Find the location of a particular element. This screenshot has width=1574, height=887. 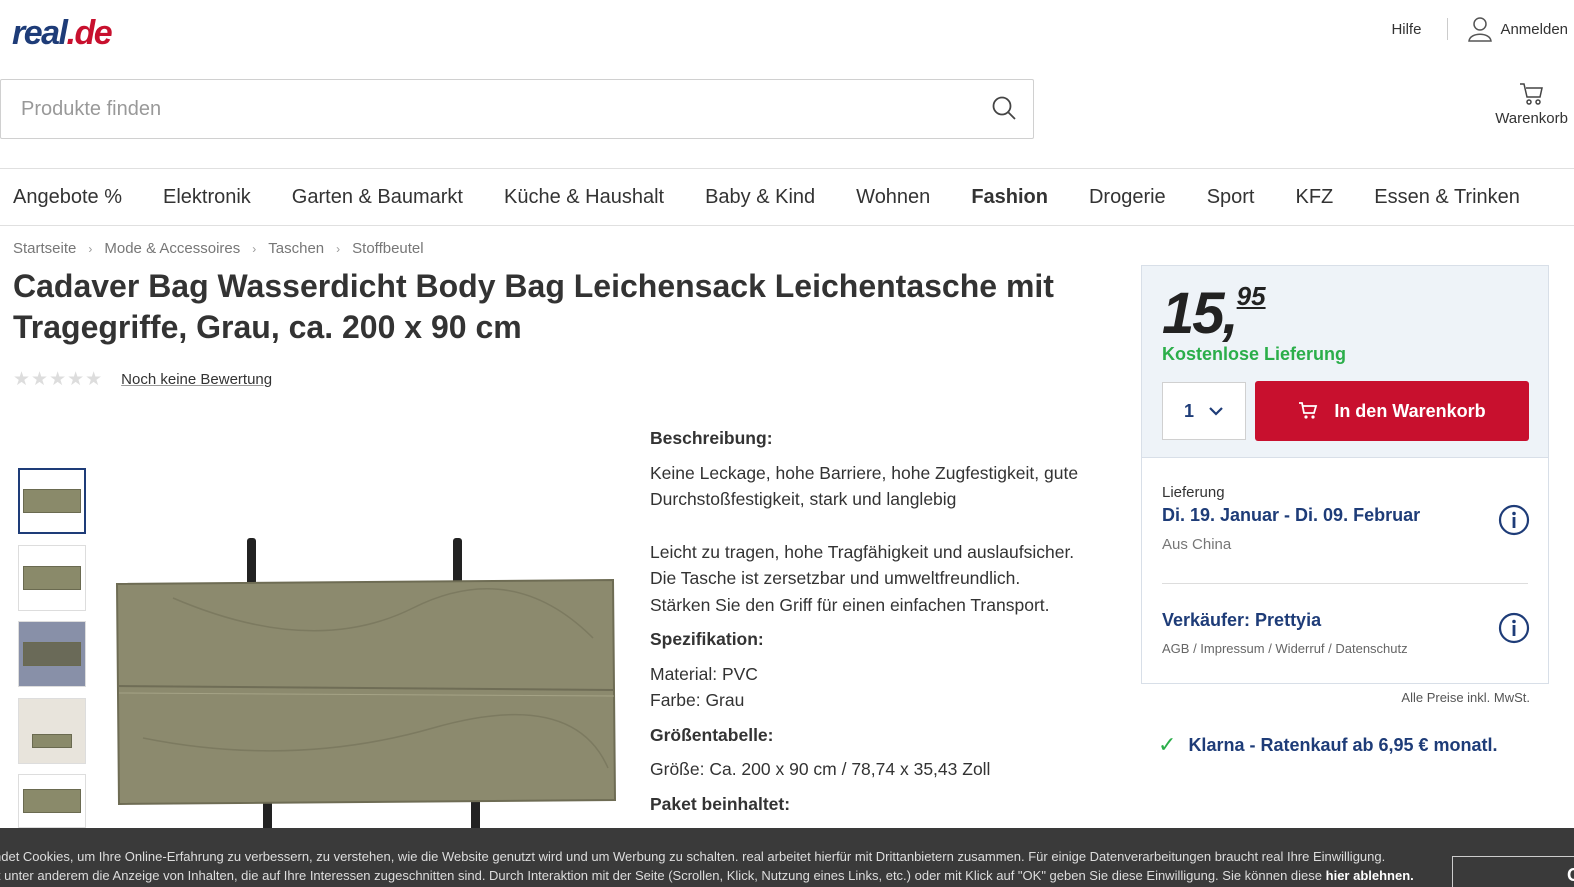

search-bar is located at coordinates (517, 109).